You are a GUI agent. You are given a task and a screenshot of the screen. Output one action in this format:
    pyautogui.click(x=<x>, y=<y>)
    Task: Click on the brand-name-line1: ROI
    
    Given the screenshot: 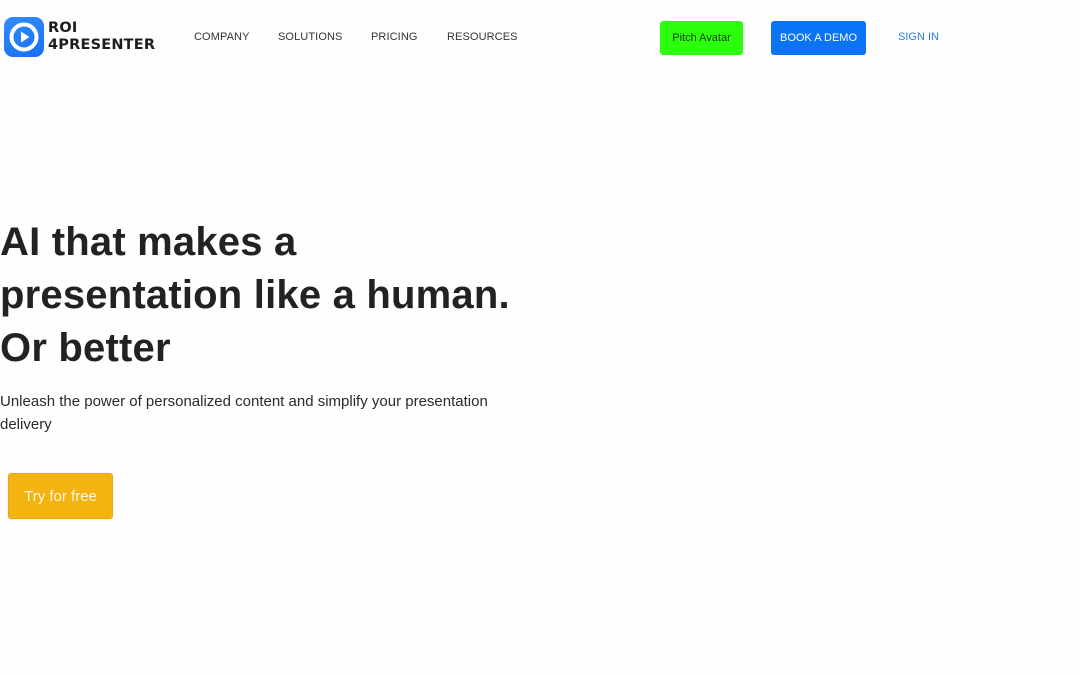 What is the action you would take?
    pyautogui.click(x=63, y=28)
    